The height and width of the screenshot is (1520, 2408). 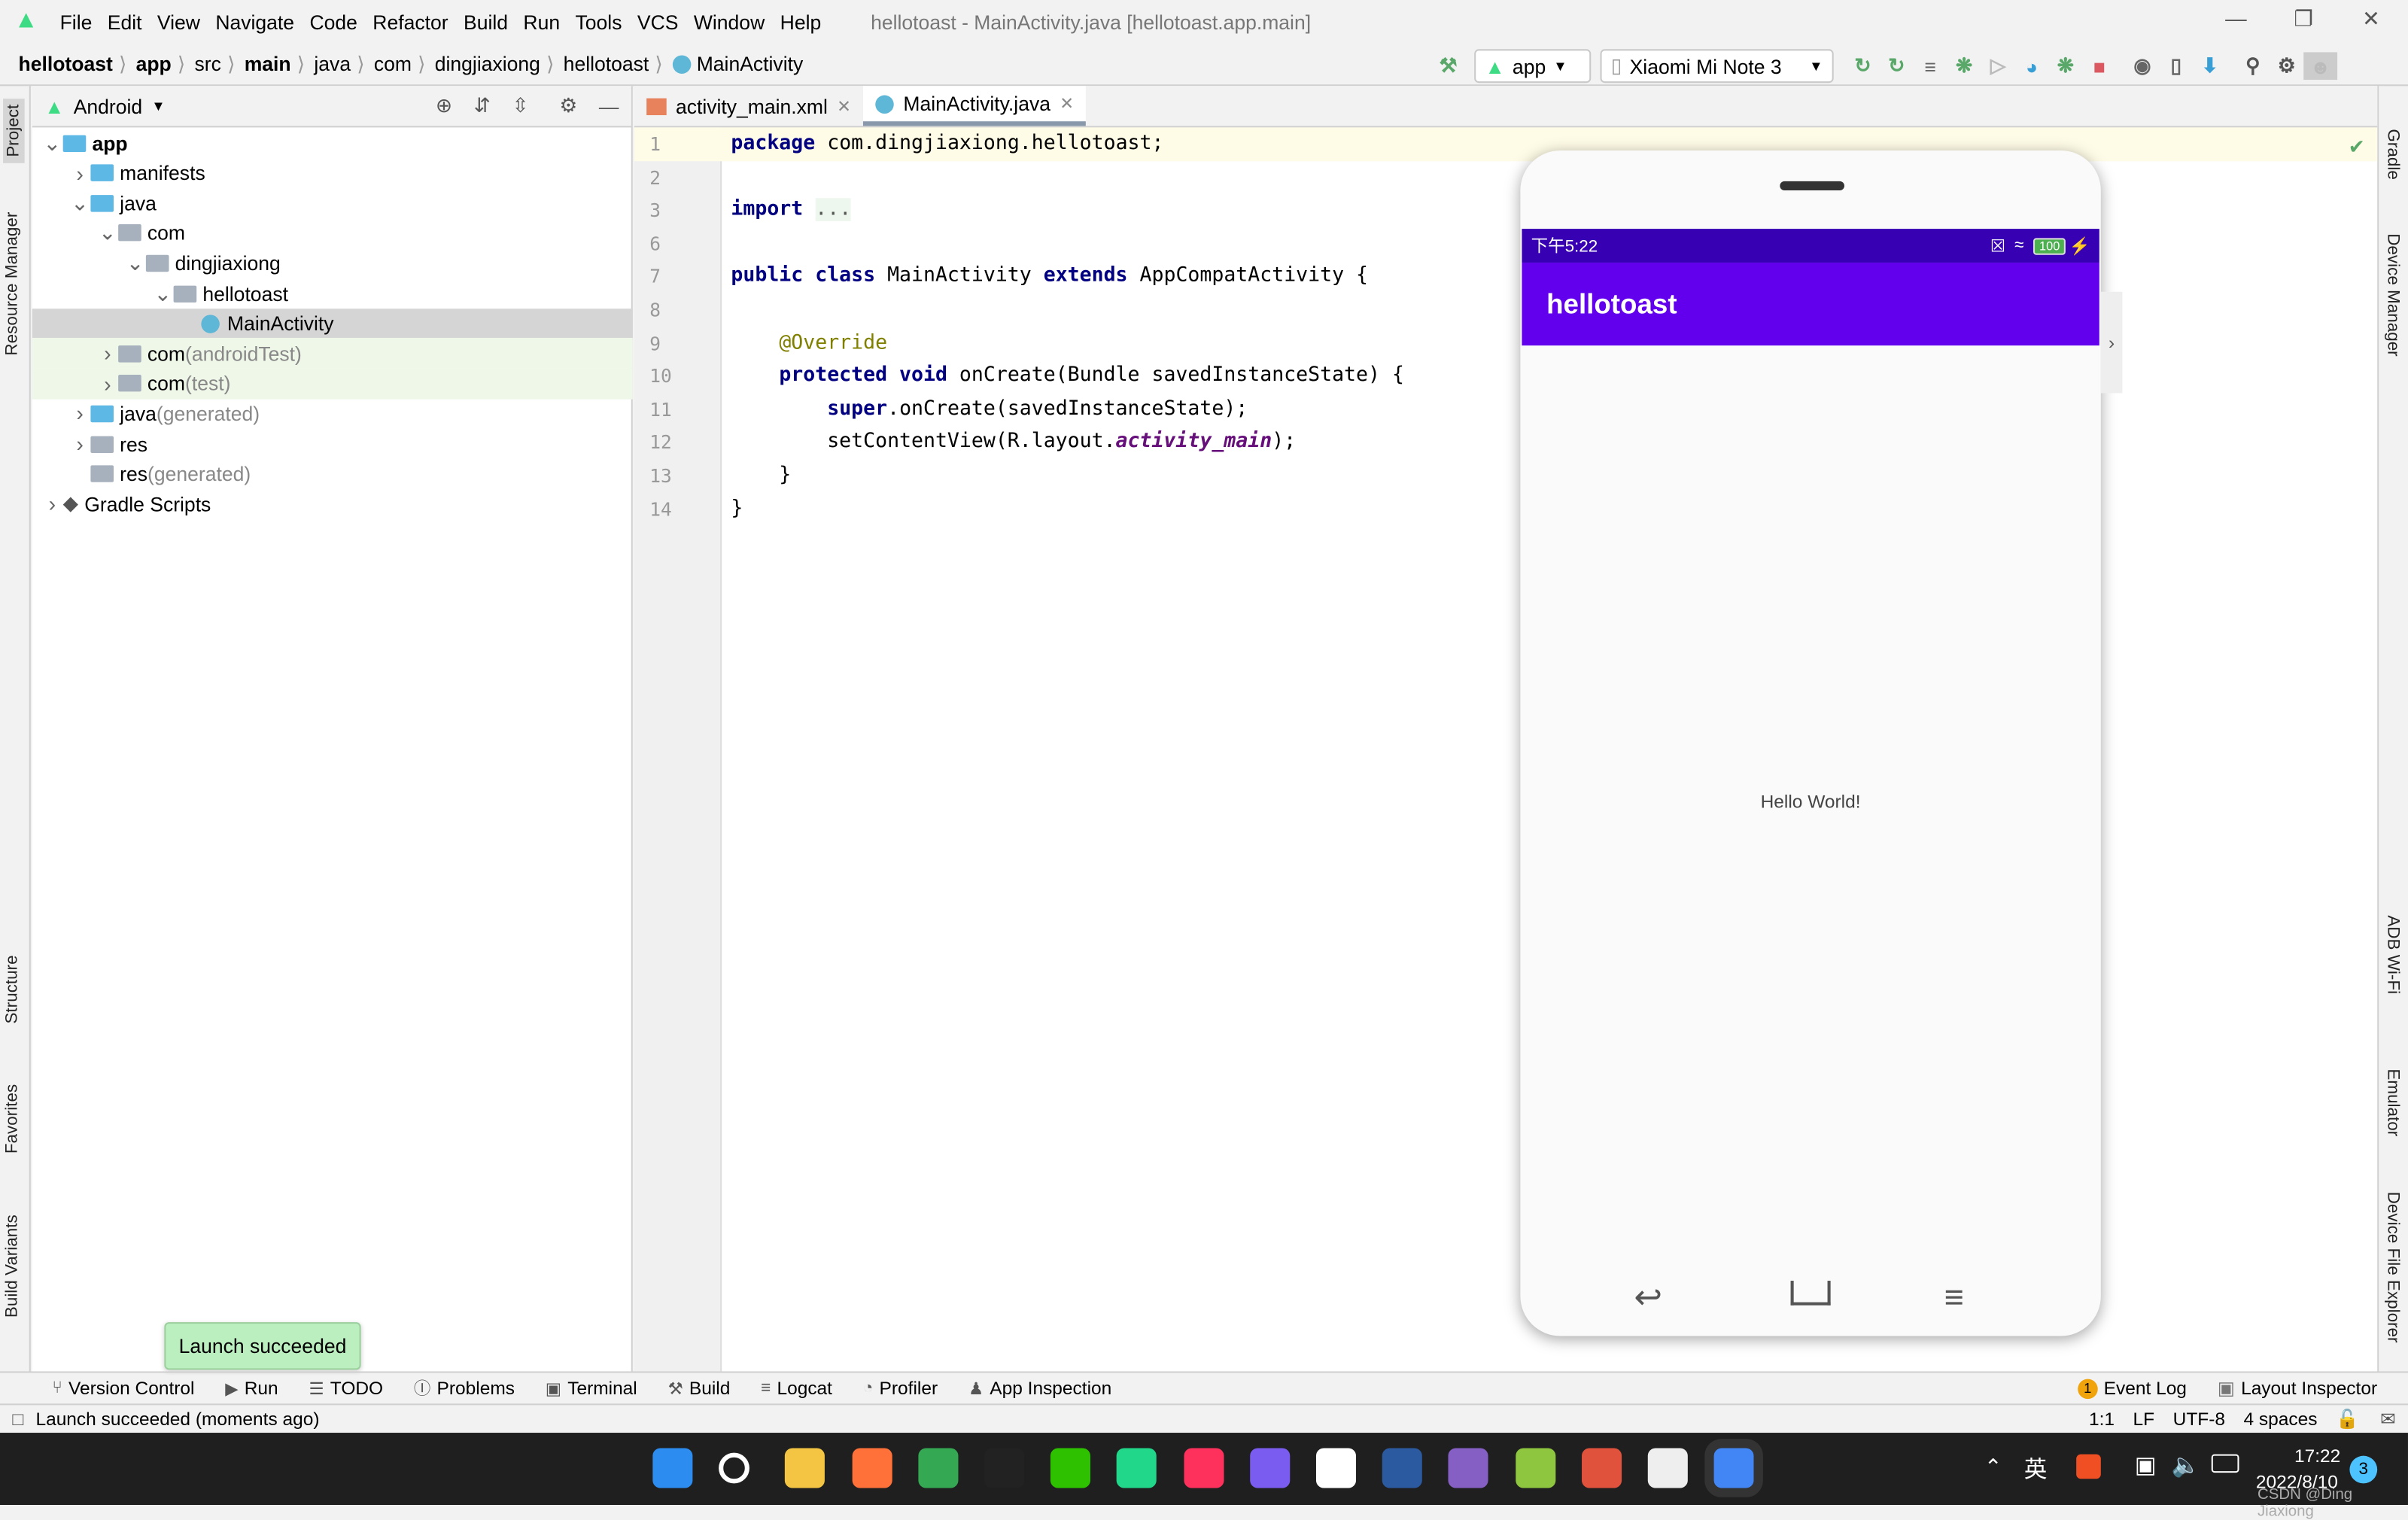 What do you see at coordinates (346, 1388) in the screenshot?
I see `tool-todo-button: ☰ TODO` at bounding box center [346, 1388].